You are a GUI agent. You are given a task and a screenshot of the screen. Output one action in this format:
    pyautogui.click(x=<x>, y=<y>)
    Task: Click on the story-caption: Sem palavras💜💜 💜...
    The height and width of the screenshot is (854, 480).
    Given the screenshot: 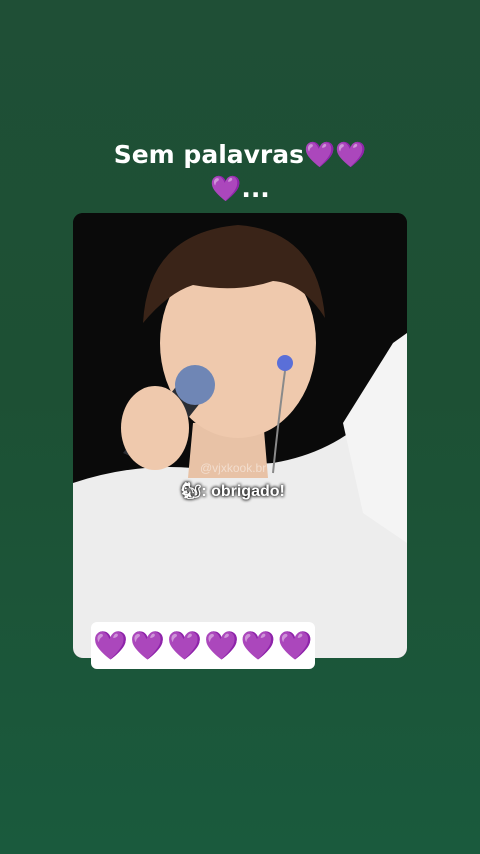 What is the action you would take?
    pyautogui.click(x=240, y=172)
    